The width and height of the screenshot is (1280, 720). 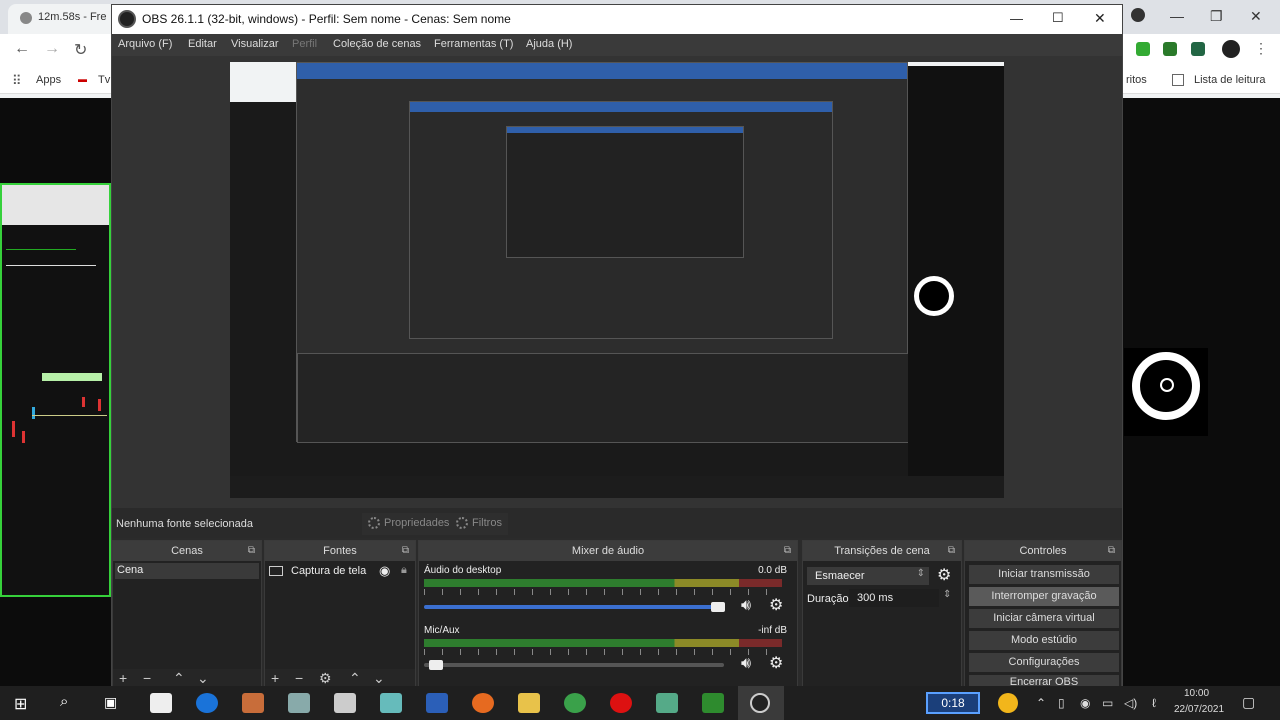 What do you see at coordinates (1107, 703) in the screenshot?
I see `network-icon: ▭` at bounding box center [1107, 703].